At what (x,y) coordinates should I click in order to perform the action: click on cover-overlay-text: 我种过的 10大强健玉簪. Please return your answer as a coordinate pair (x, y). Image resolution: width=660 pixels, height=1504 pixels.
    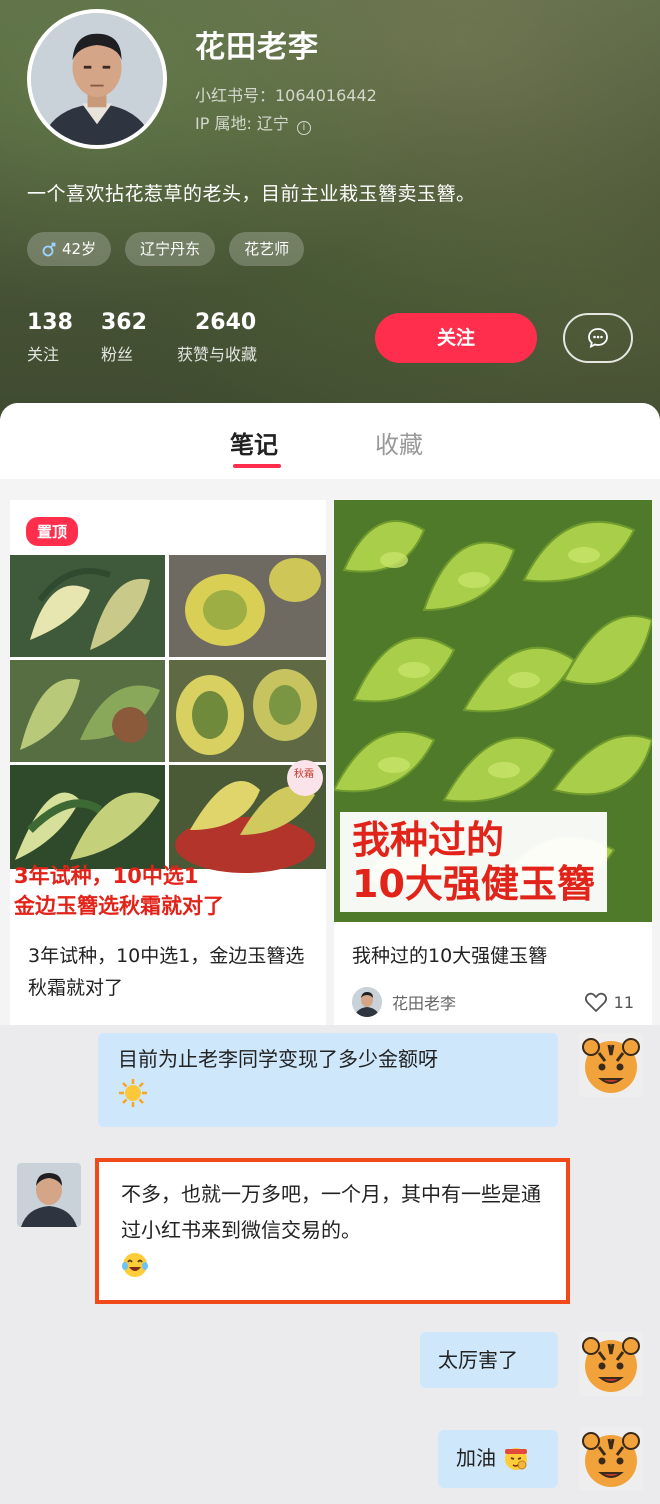
    Looking at the image, I should click on (473, 862).